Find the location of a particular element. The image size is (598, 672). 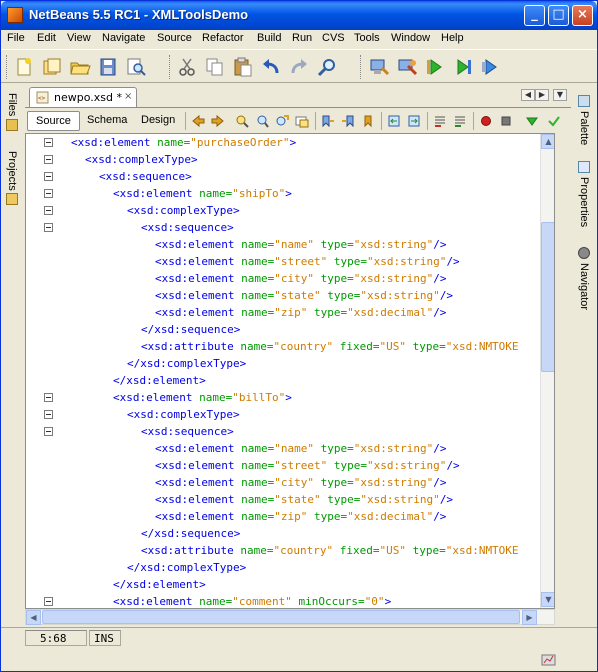

toggle-bookmark-icon is located at coordinates (368, 121).